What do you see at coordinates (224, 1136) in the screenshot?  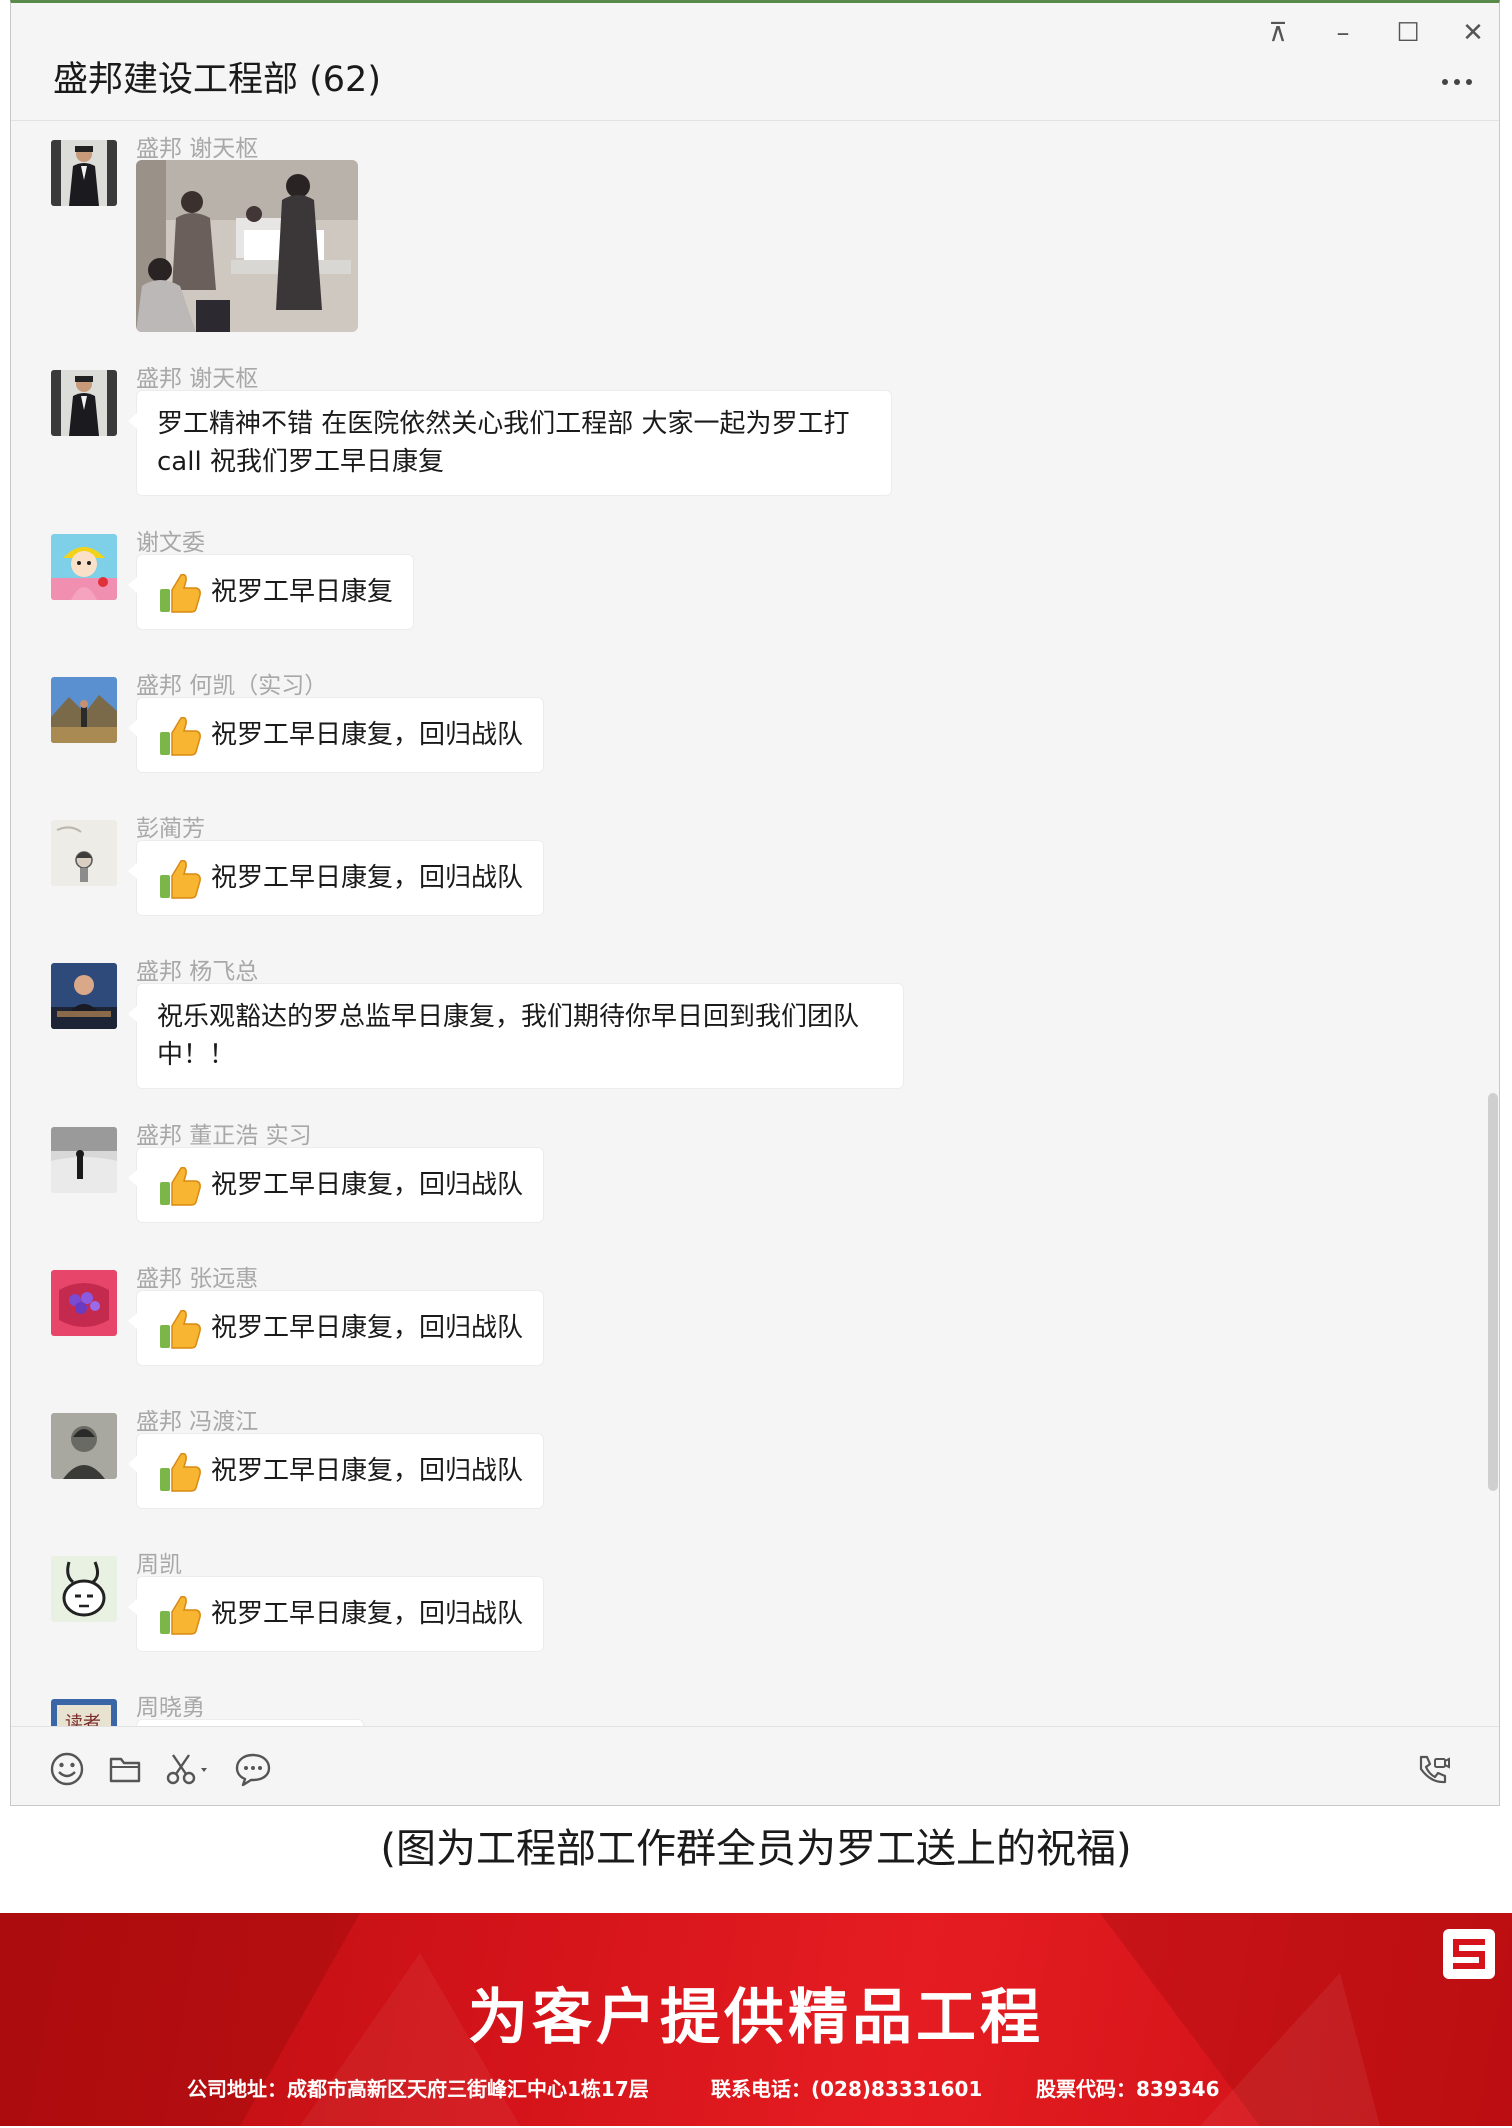 I see `sender-name: 盛邦 董正浩 实习` at bounding box center [224, 1136].